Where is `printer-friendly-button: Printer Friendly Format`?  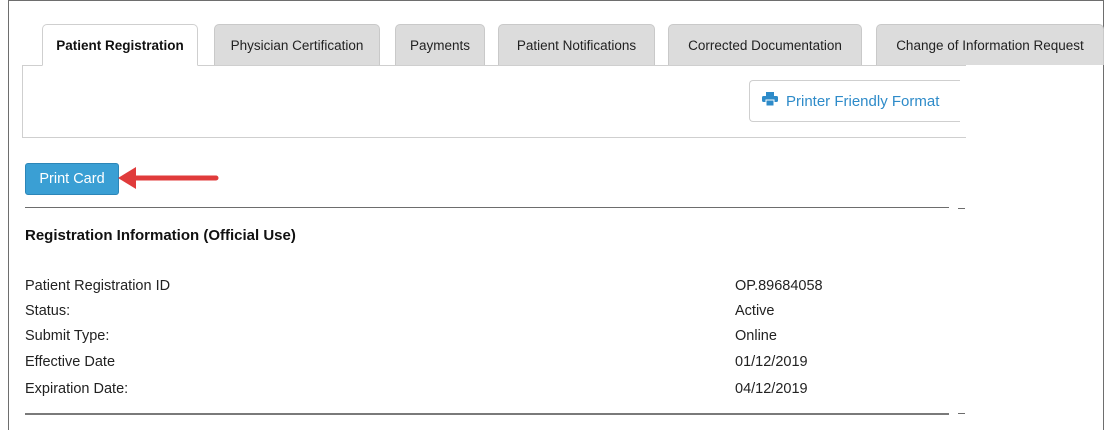
printer-friendly-button: Printer Friendly Format is located at coordinates (854, 101).